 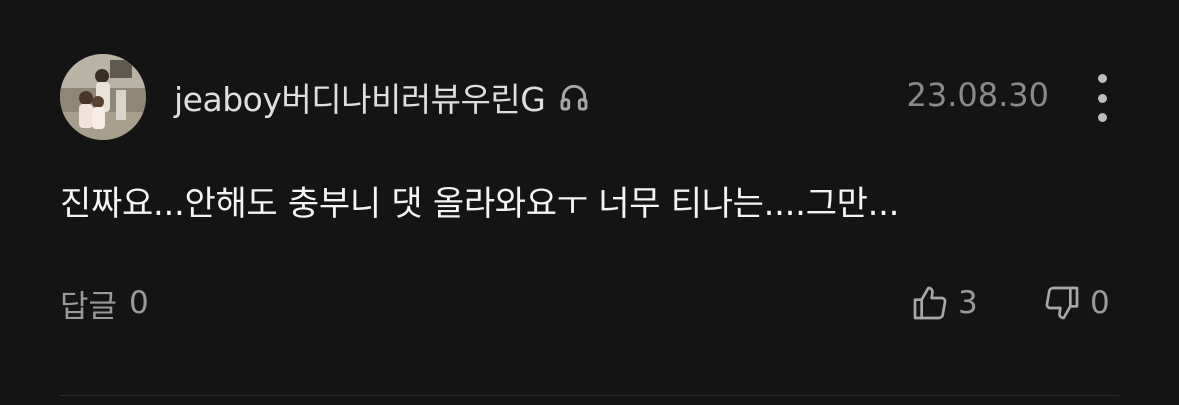 I want to click on like-count: 3, so click(x=968, y=303).